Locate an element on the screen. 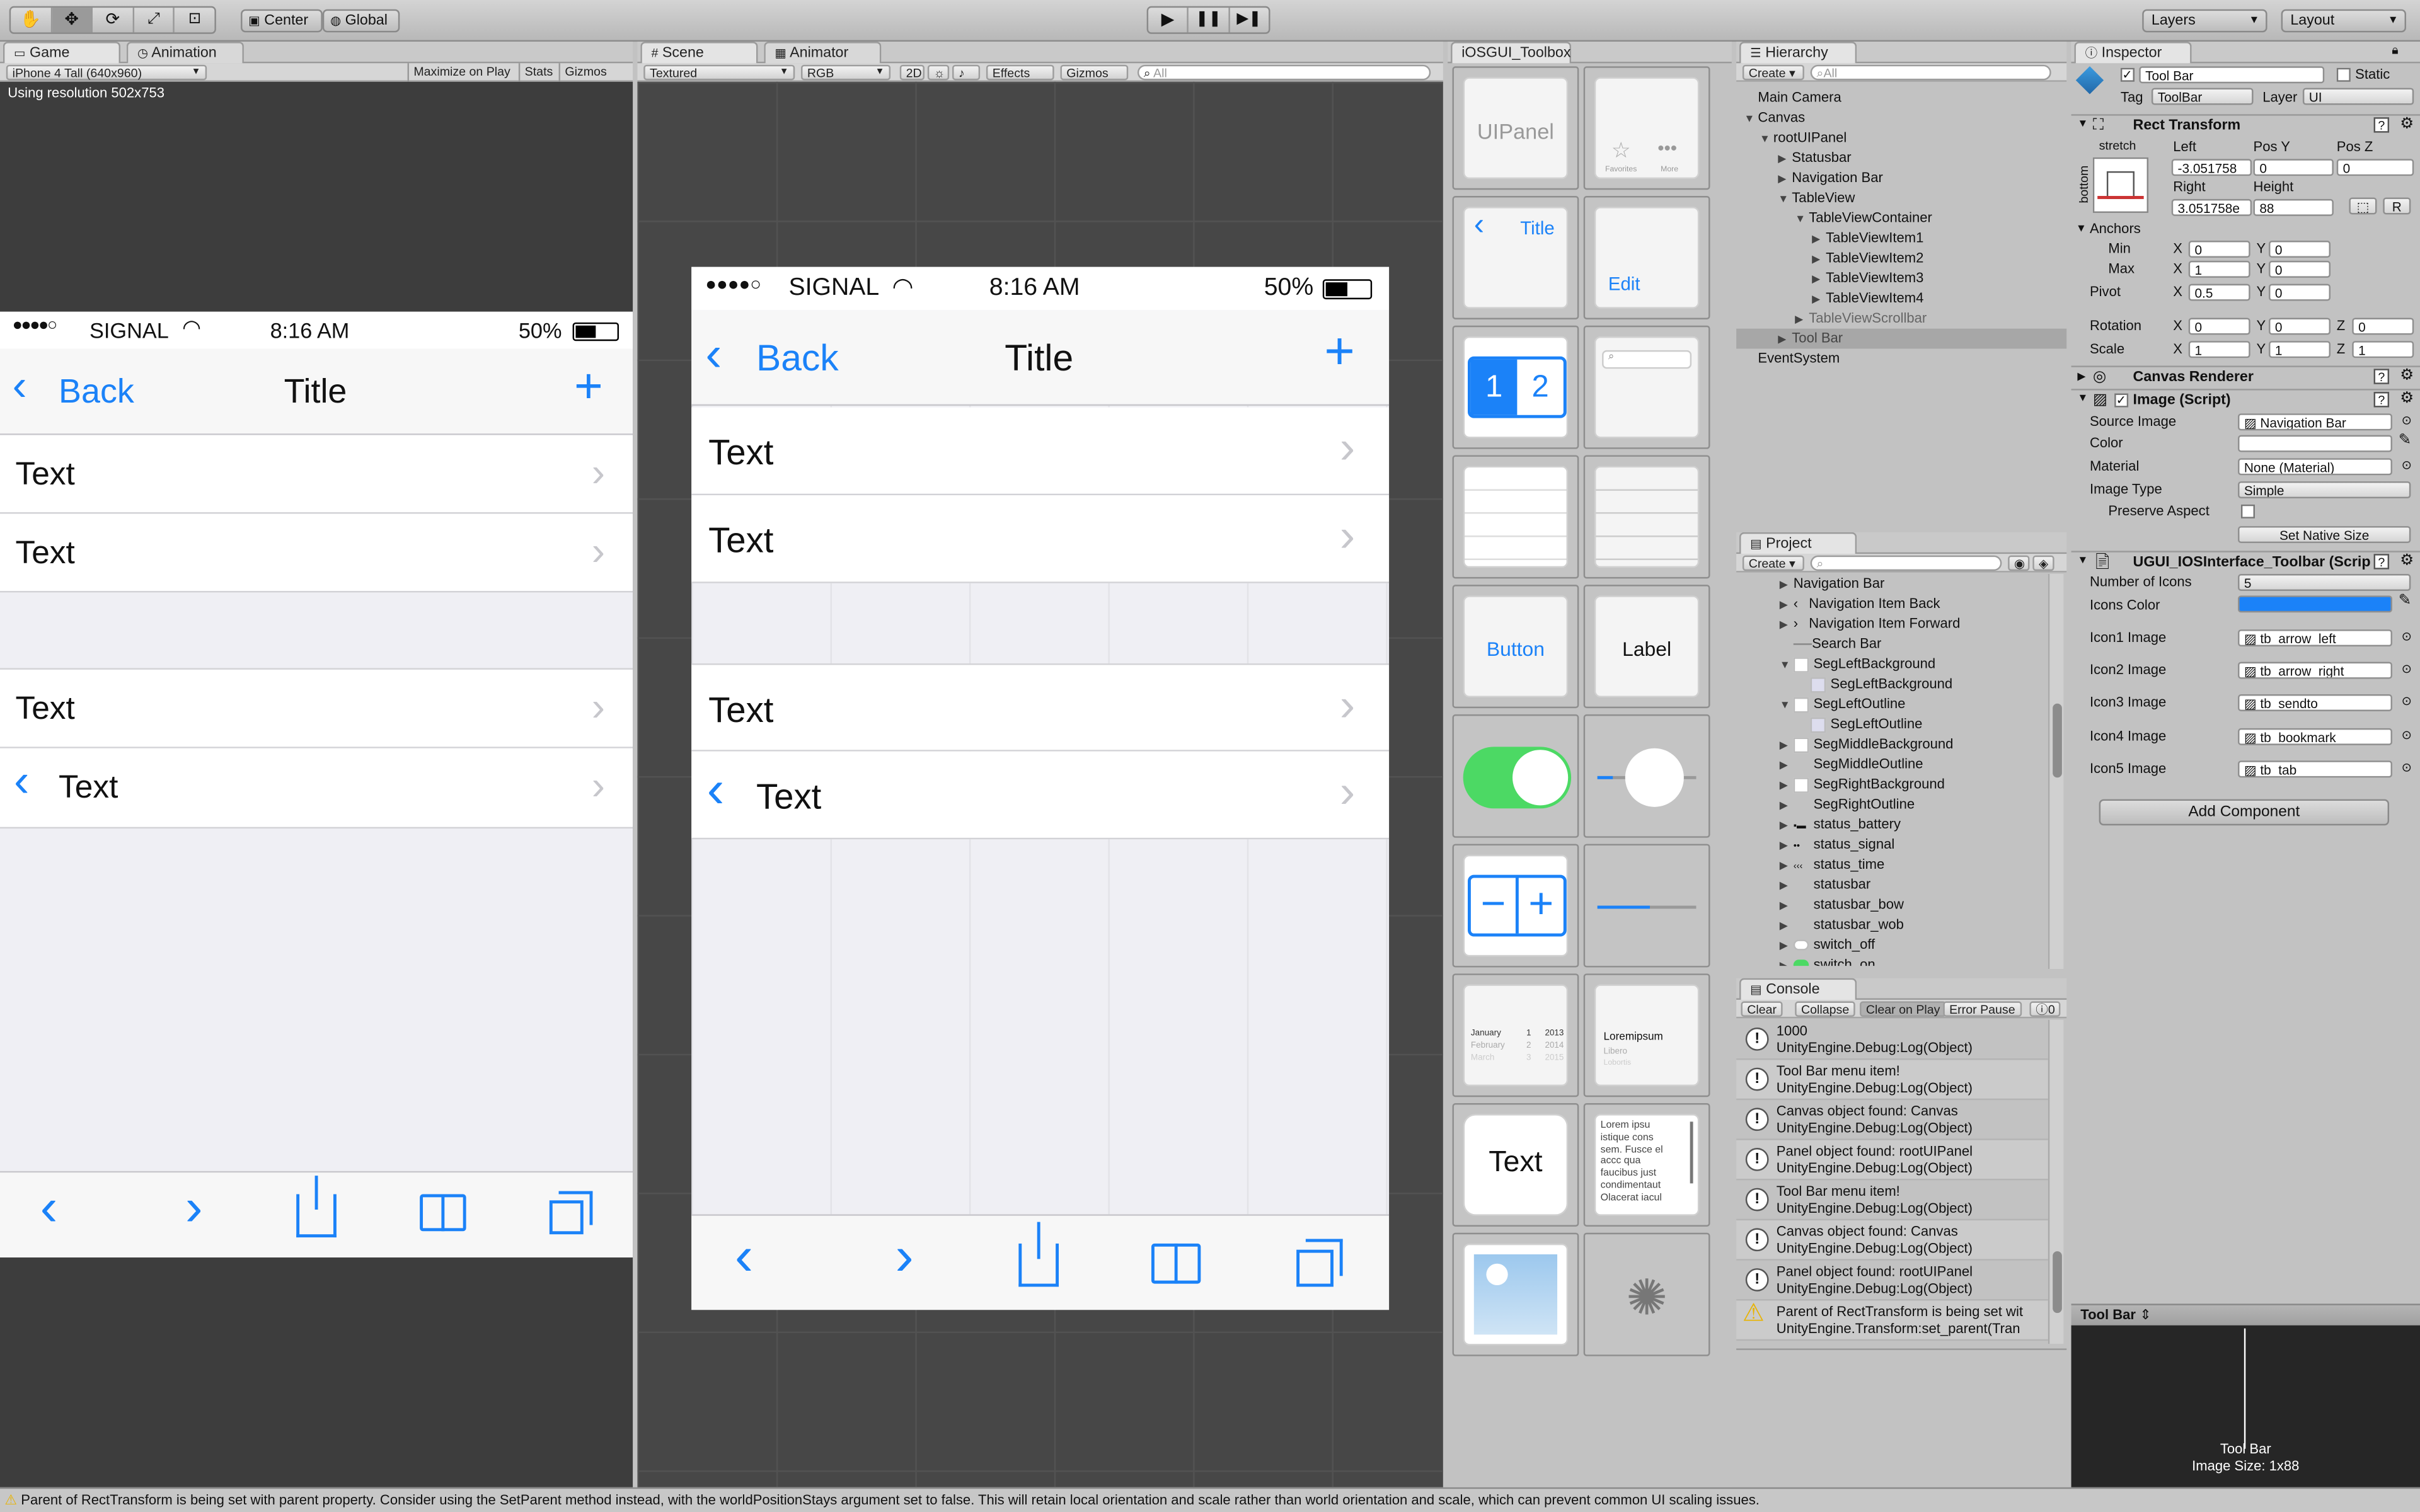  tab-animator: ▦ Animator is located at coordinates (823, 53).